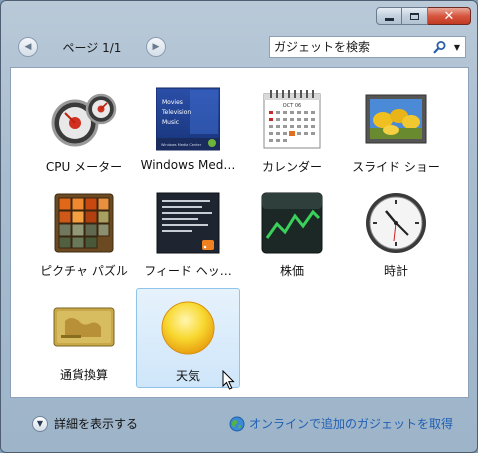 This screenshot has height=453, width=478. I want to click on media-line: Television, so click(176, 112).